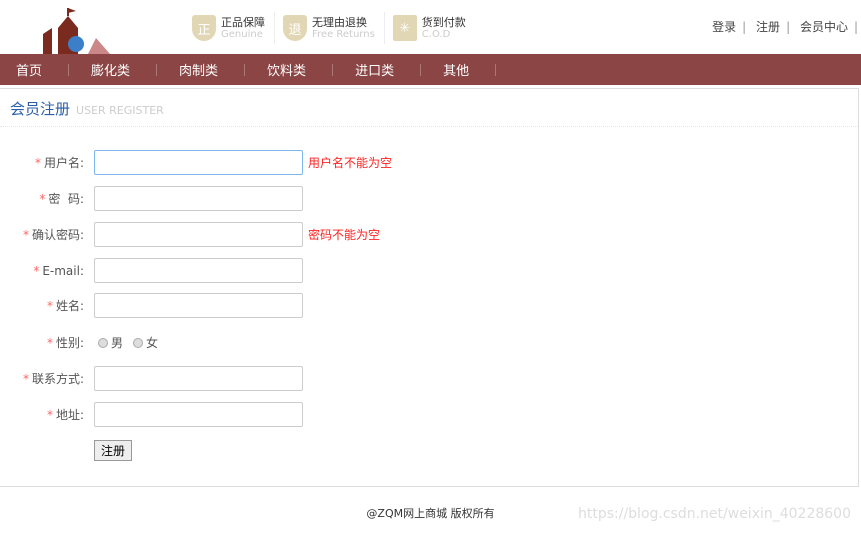 This screenshot has height=533, width=861. I want to click on panel-title: 会员注册 USER REGISTER, so click(429, 108).